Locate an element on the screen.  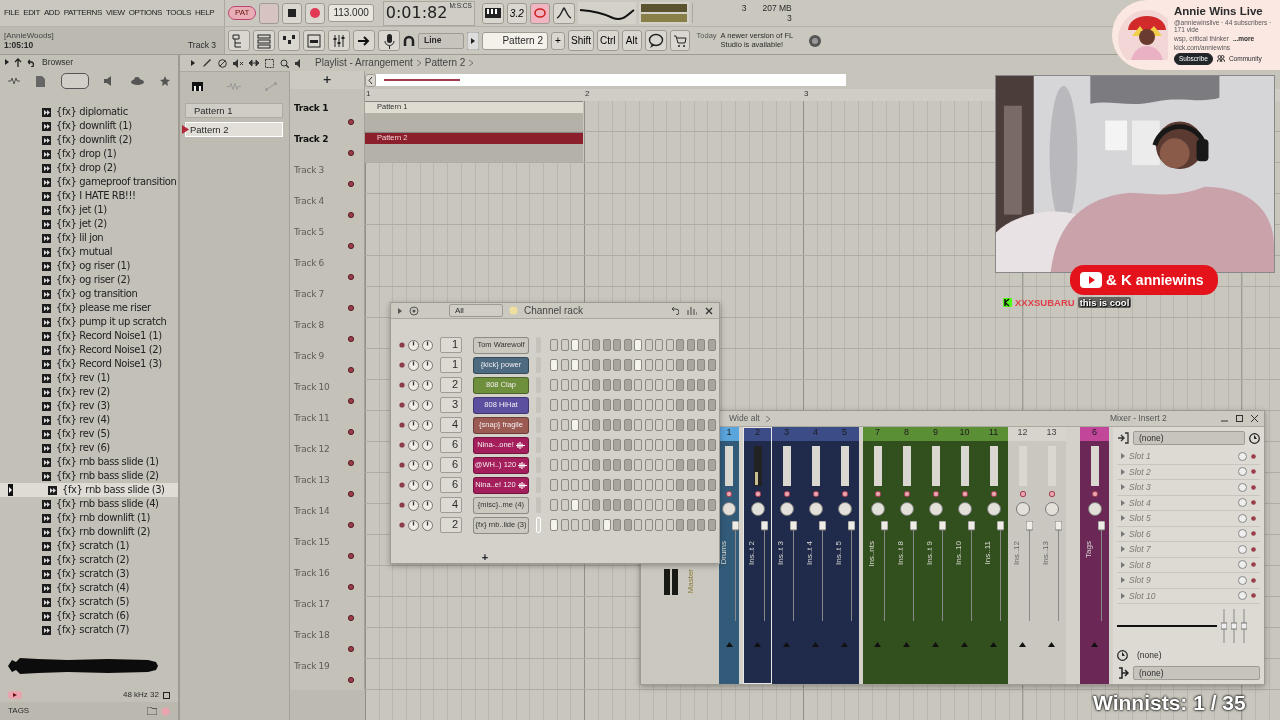
track-name: Track 17 is located at coordinates (327, 604).